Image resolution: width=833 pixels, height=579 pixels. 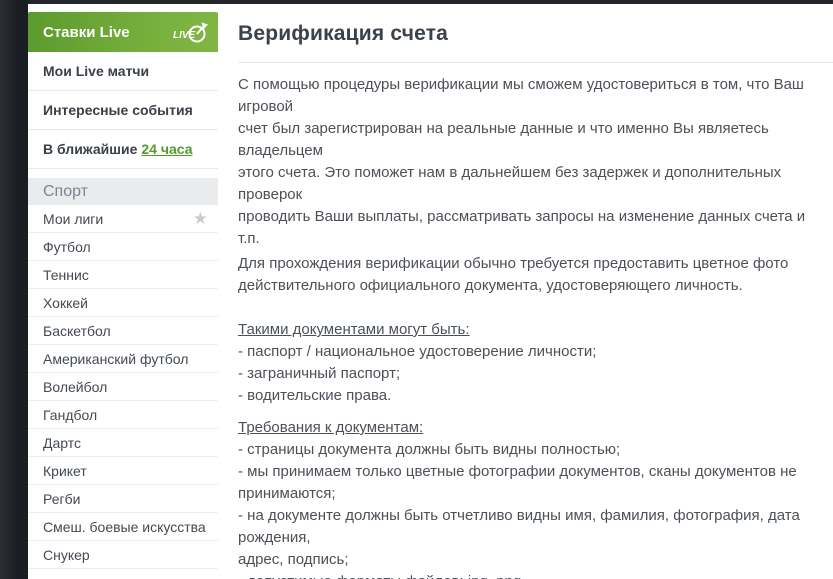 I want to click on sidebar-item-sport: Смеш. боевые искусства, so click(x=123, y=527).